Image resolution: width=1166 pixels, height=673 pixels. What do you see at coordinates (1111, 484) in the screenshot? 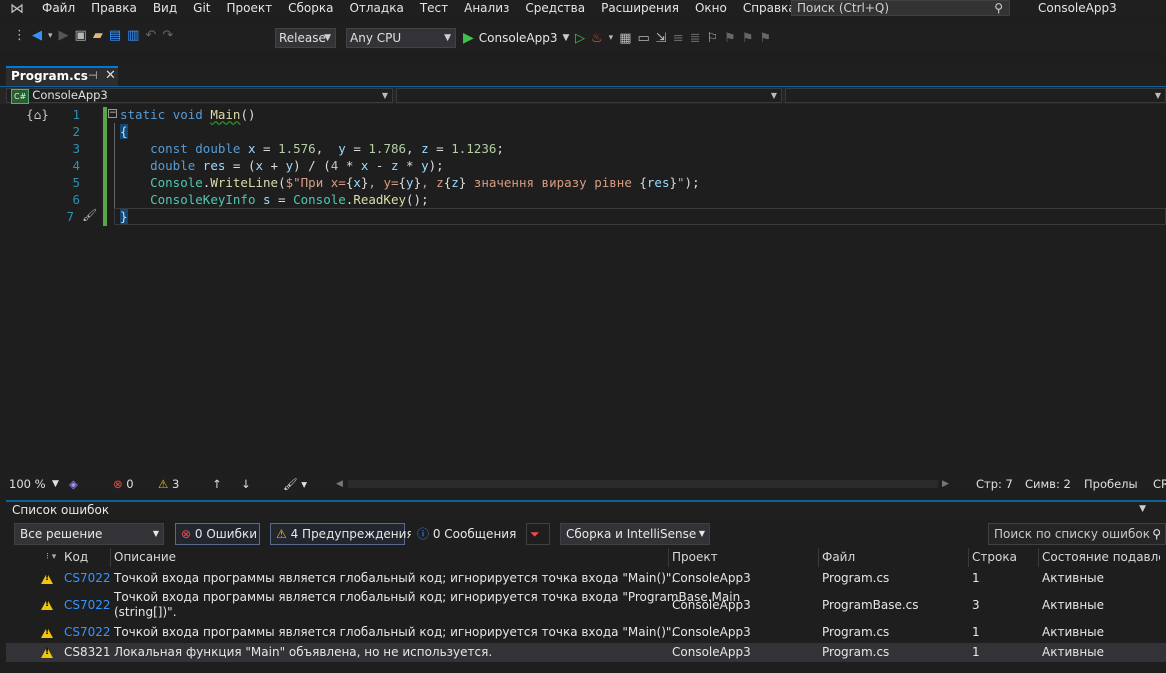
I see `indentation-mode: Пробелы` at bounding box center [1111, 484].